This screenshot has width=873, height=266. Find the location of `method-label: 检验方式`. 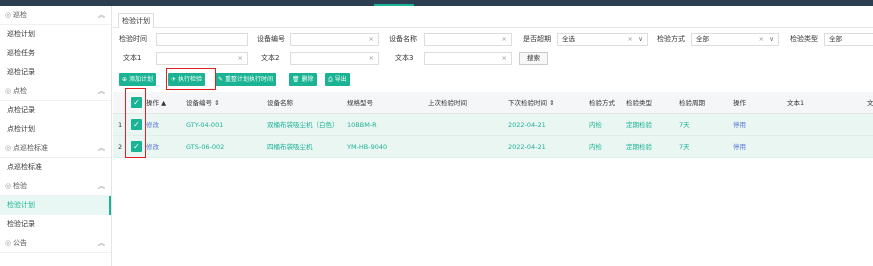

method-label: 检验方式 is located at coordinates (671, 39).